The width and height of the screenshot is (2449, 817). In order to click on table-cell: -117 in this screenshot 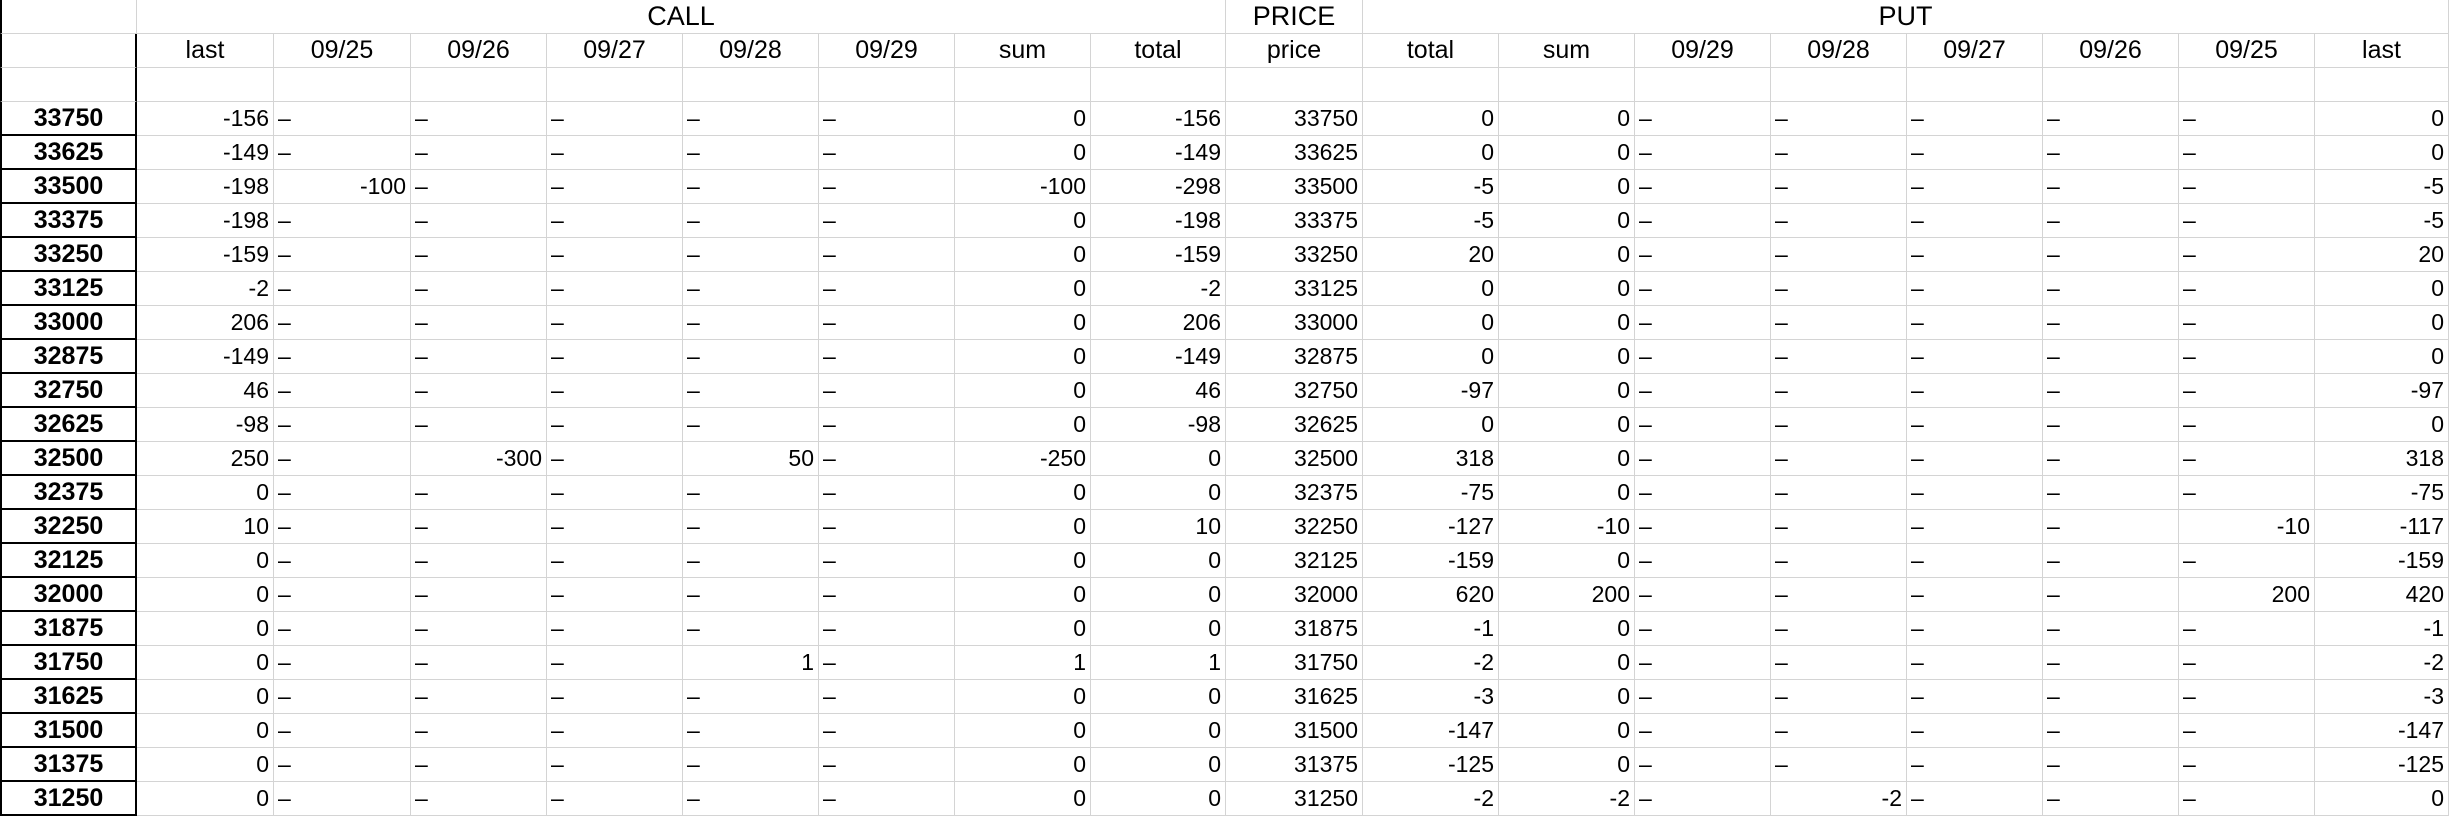, I will do `click(2382, 527)`.